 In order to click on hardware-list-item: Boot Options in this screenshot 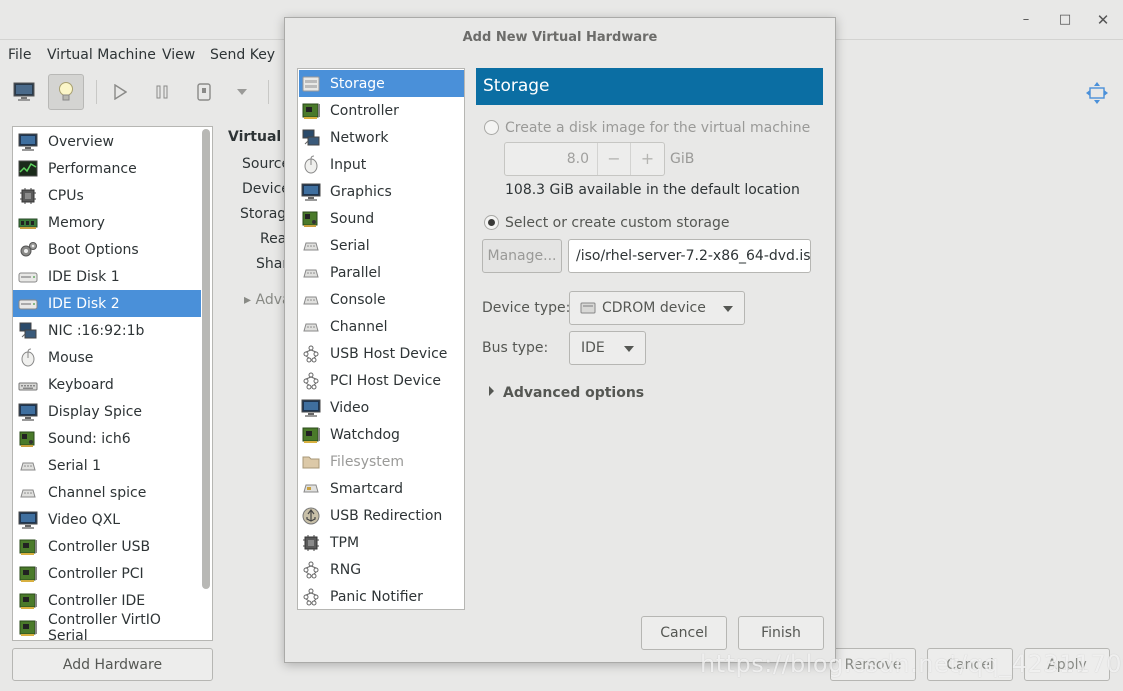, I will do `click(107, 249)`.